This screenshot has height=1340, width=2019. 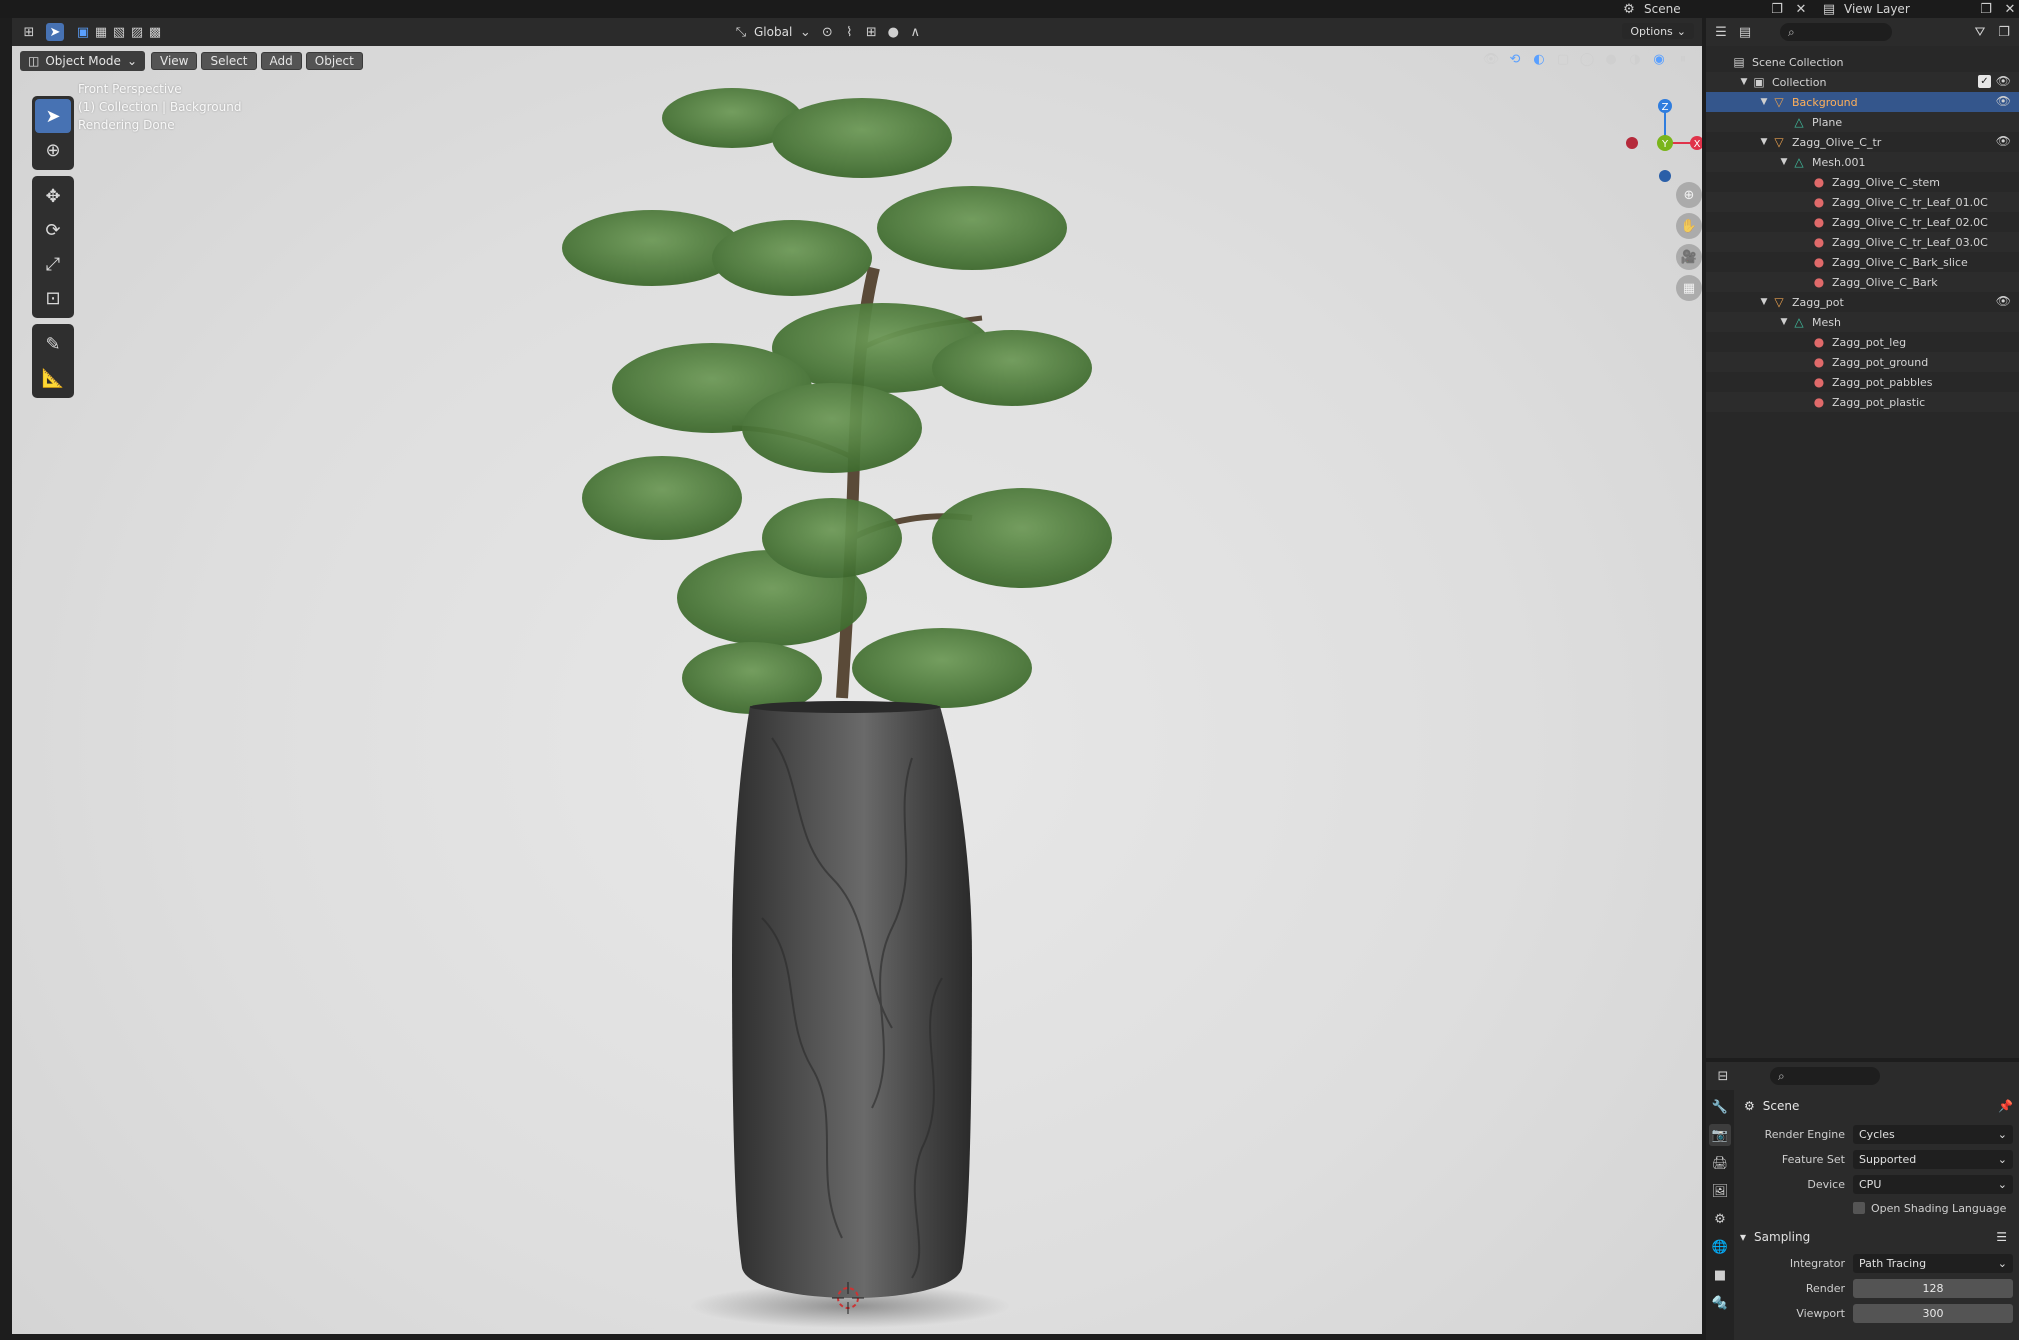 What do you see at coordinates (1563, 59) in the screenshot?
I see `xray-icon: ▢` at bounding box center [1563, 59].